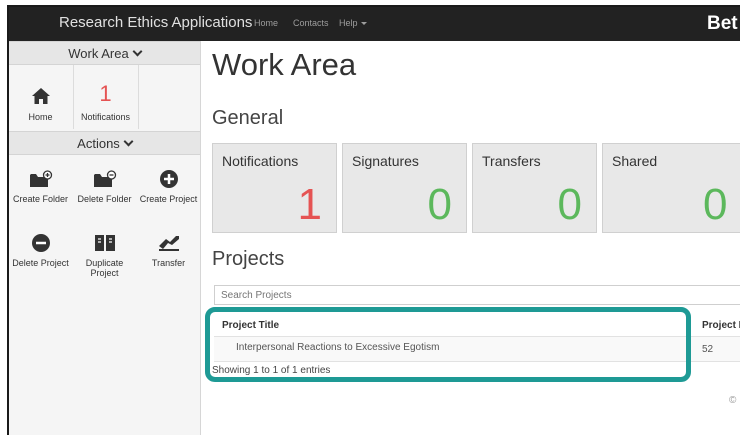 Image resolution: width=740 pixels, height=435 pixels. I want to click on sidebar-item-label: Home, so click(40, 117).